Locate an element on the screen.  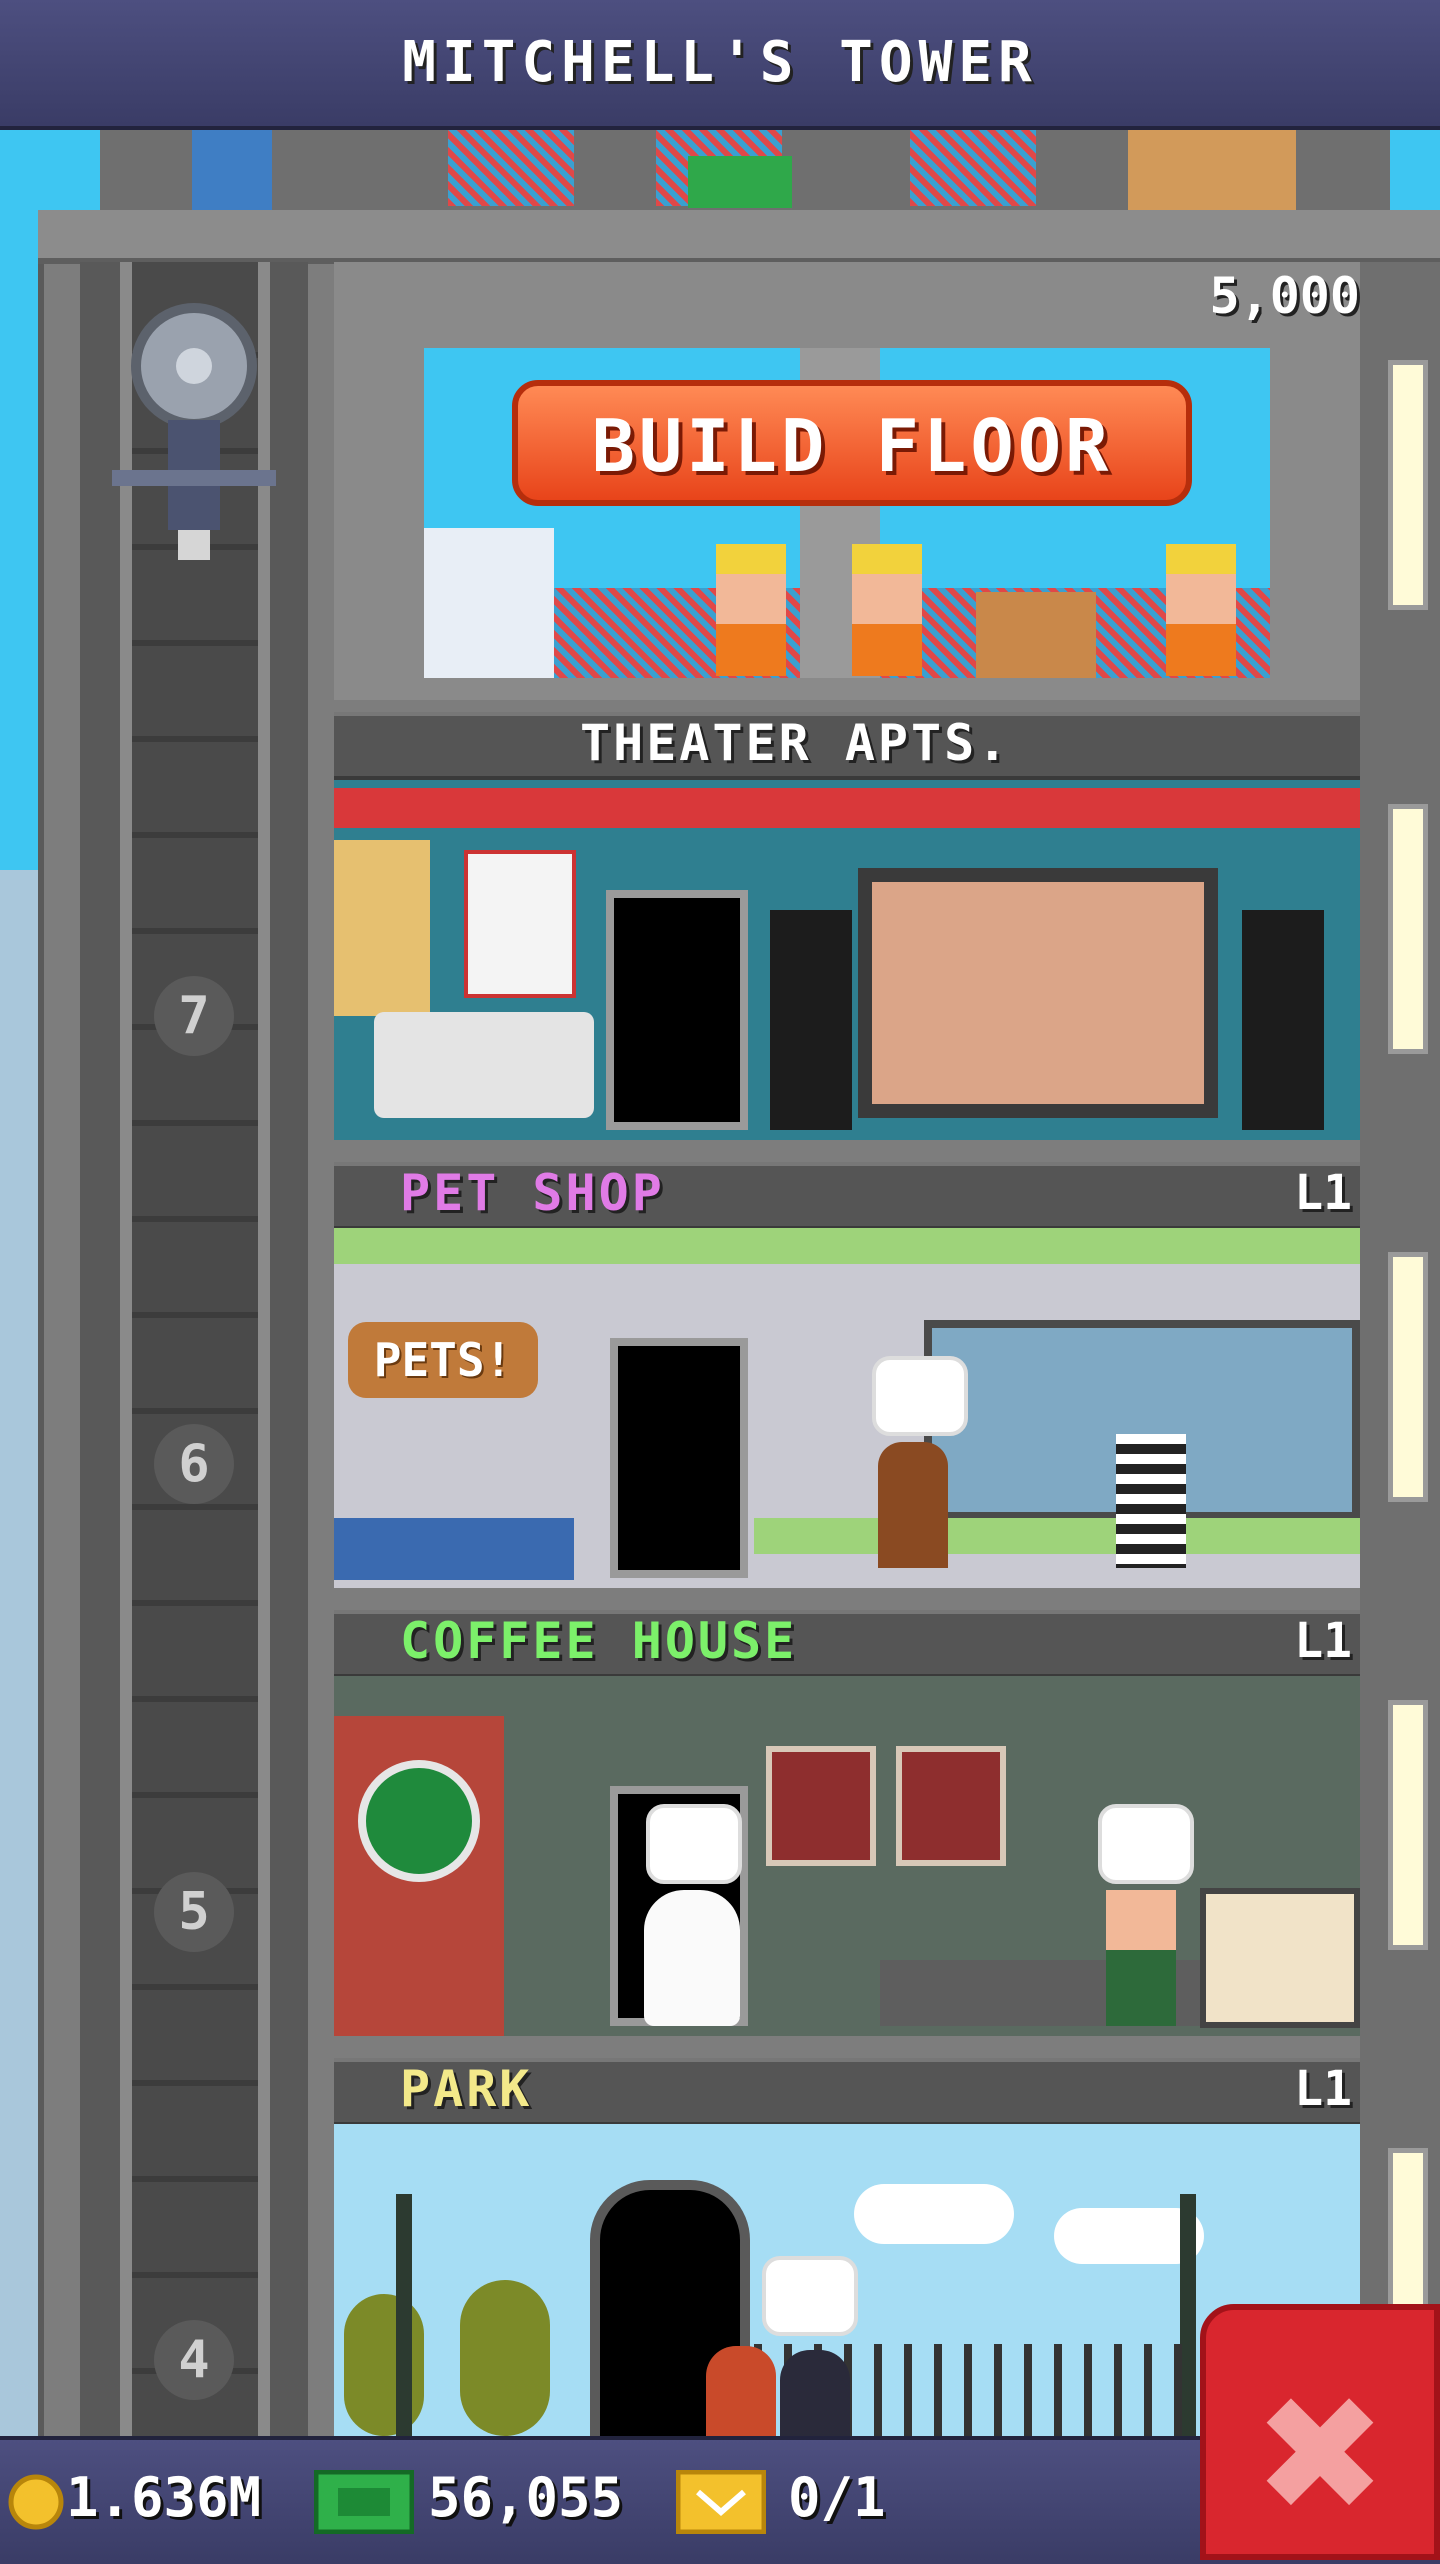
display-counter is located at coordinates (1057, 1536).